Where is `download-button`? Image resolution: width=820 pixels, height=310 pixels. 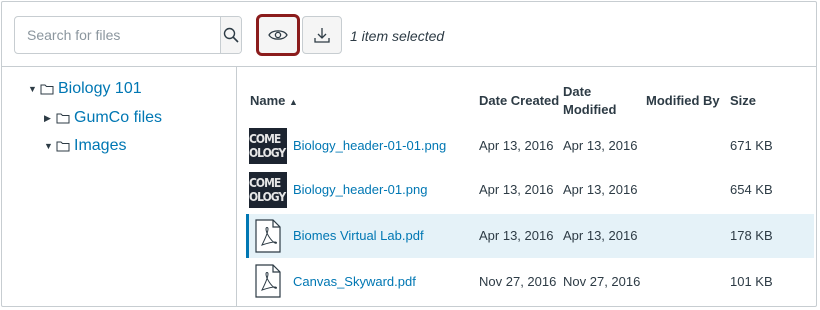
download-button is located at coordinates (322, 35).